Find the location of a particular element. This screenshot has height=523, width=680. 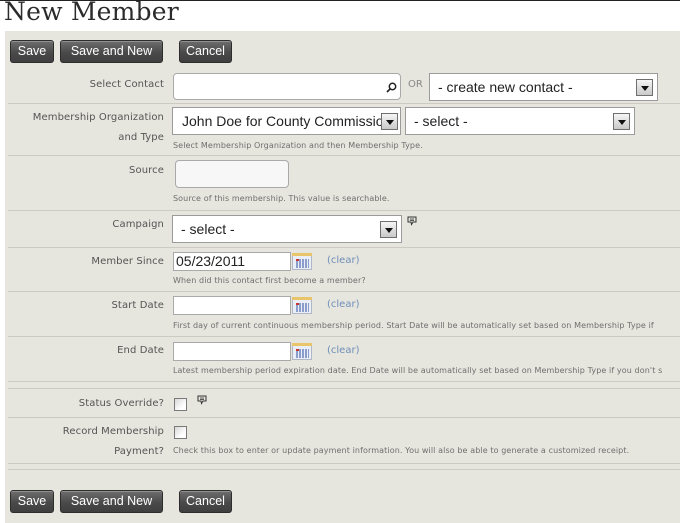

end-date-label: End Date is located at coordinates (140, 350).